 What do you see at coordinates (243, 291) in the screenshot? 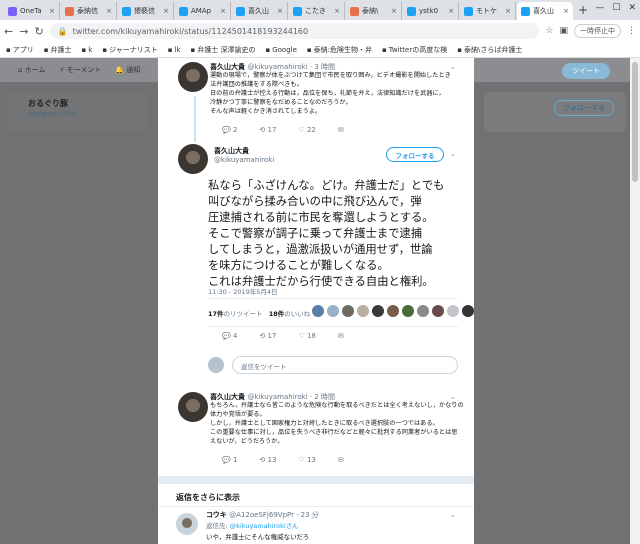
I see `tweet-timestamp: 11:30 - 2019年5月4日` at bounding box center [243, 291].